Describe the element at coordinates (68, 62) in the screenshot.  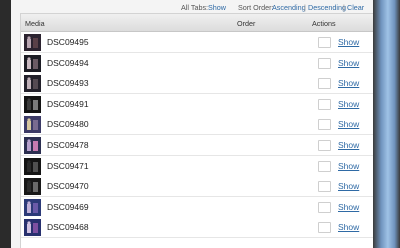
I see `media-filename: DSC09494` at that location.